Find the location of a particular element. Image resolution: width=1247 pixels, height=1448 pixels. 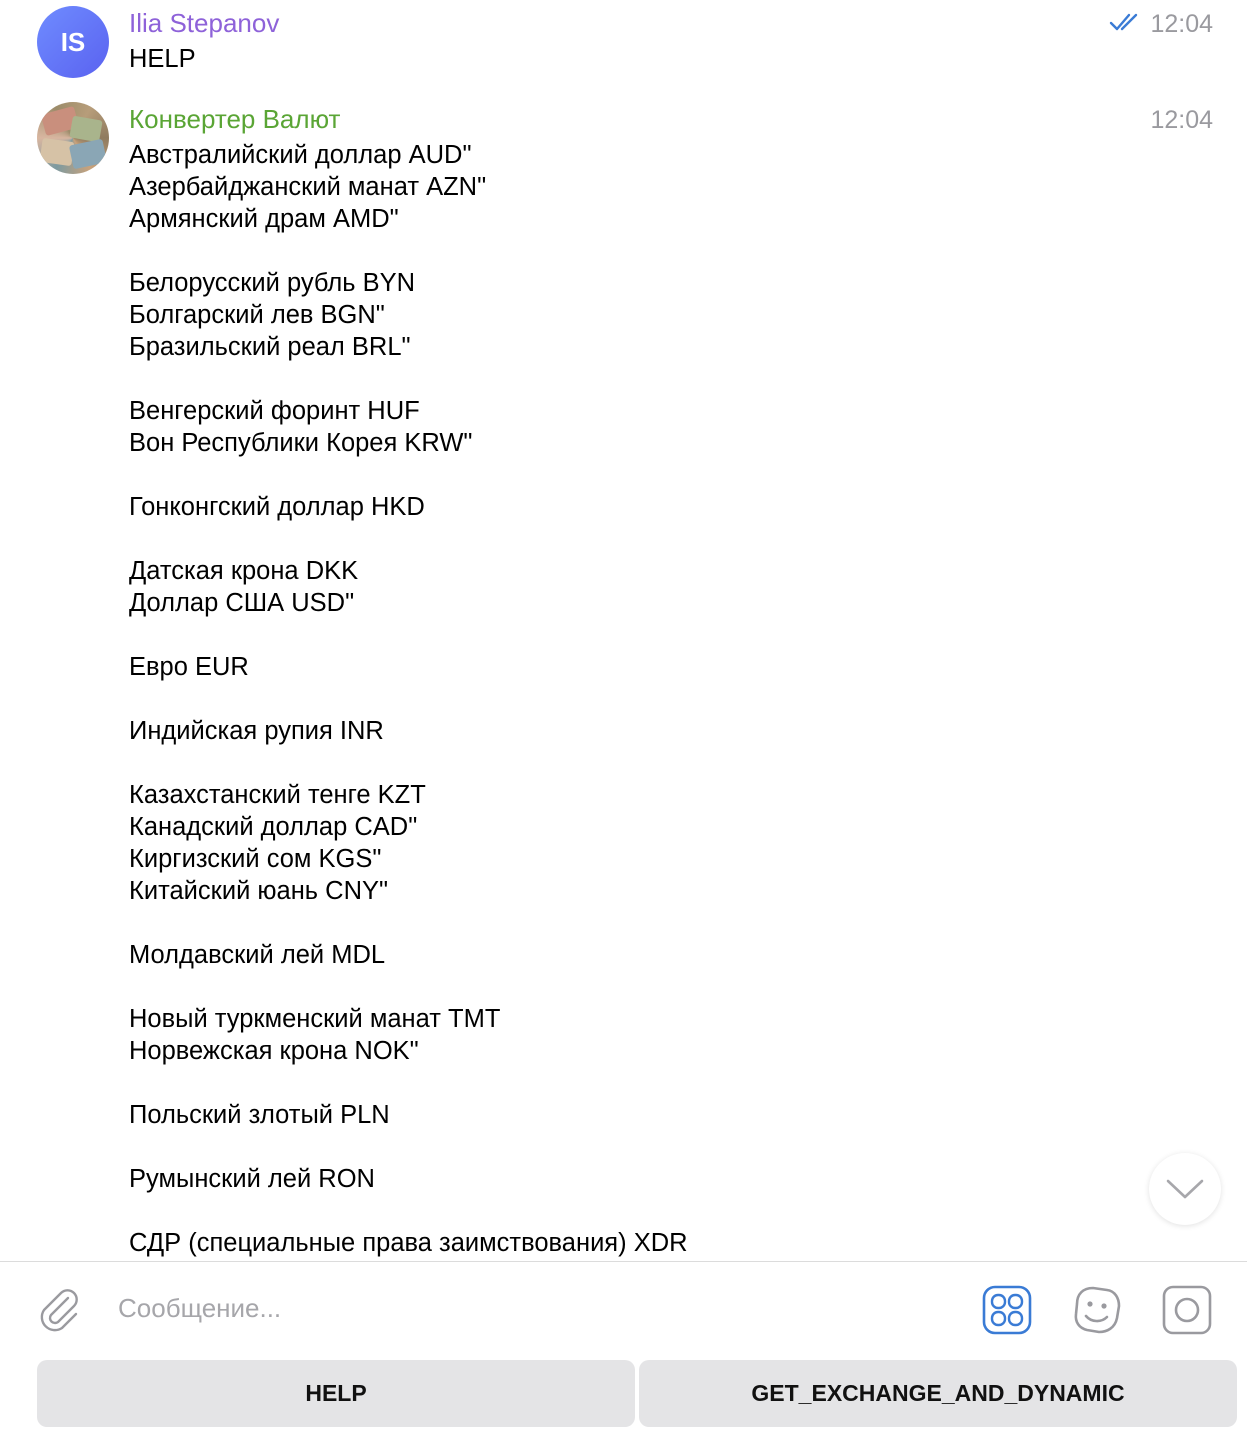

read-checkmarks-icon is located at coordinates (1123, 22).